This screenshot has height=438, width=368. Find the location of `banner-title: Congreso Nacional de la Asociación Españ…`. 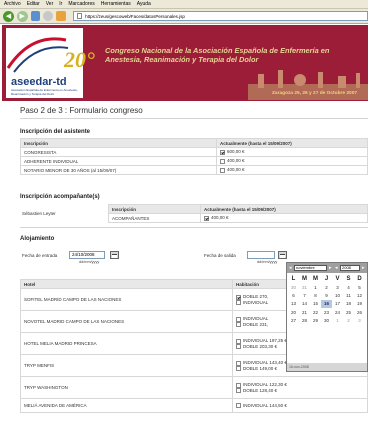

banner-title: Congreso Nacional de la Asociación Españ… is located at coordinates (217, 55).